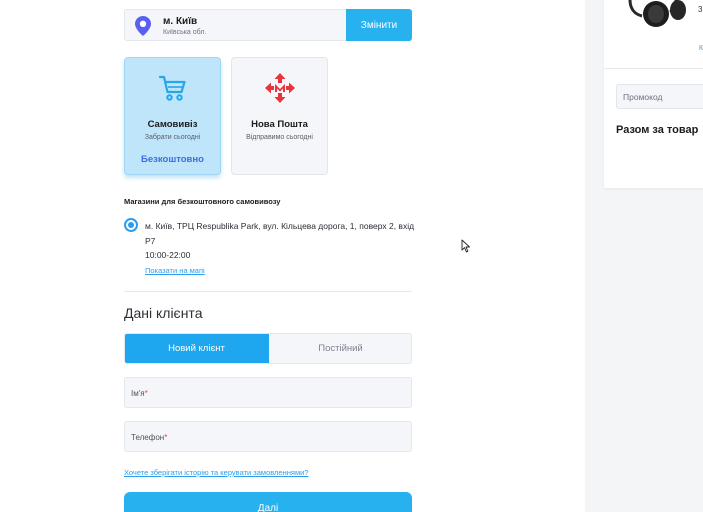  I want to click on delivery-title: Самовивіз, so click(172, 124).